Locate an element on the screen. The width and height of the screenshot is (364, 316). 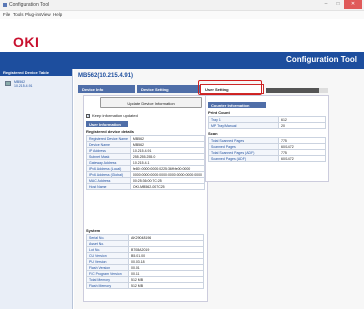
maximize-button: □ is located at coordinates (338, 4).